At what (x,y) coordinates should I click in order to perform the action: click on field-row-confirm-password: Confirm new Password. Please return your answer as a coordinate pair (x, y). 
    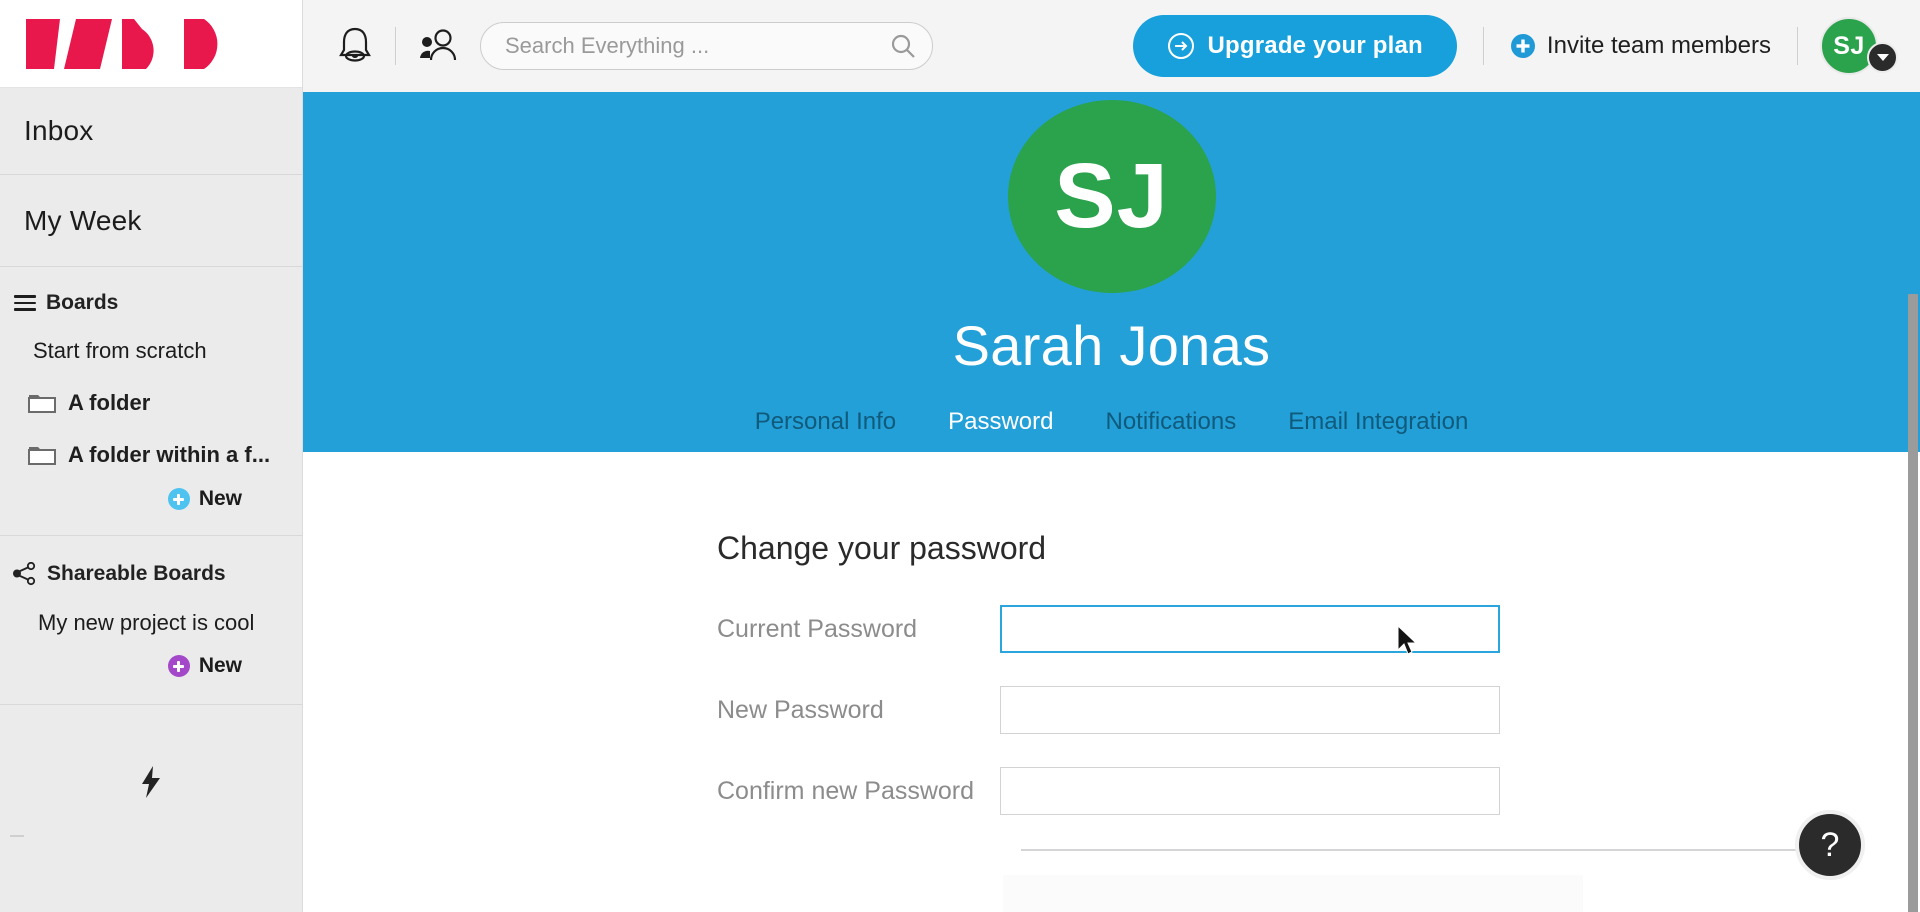
    Looking at the image, I should click on (1111, 791).